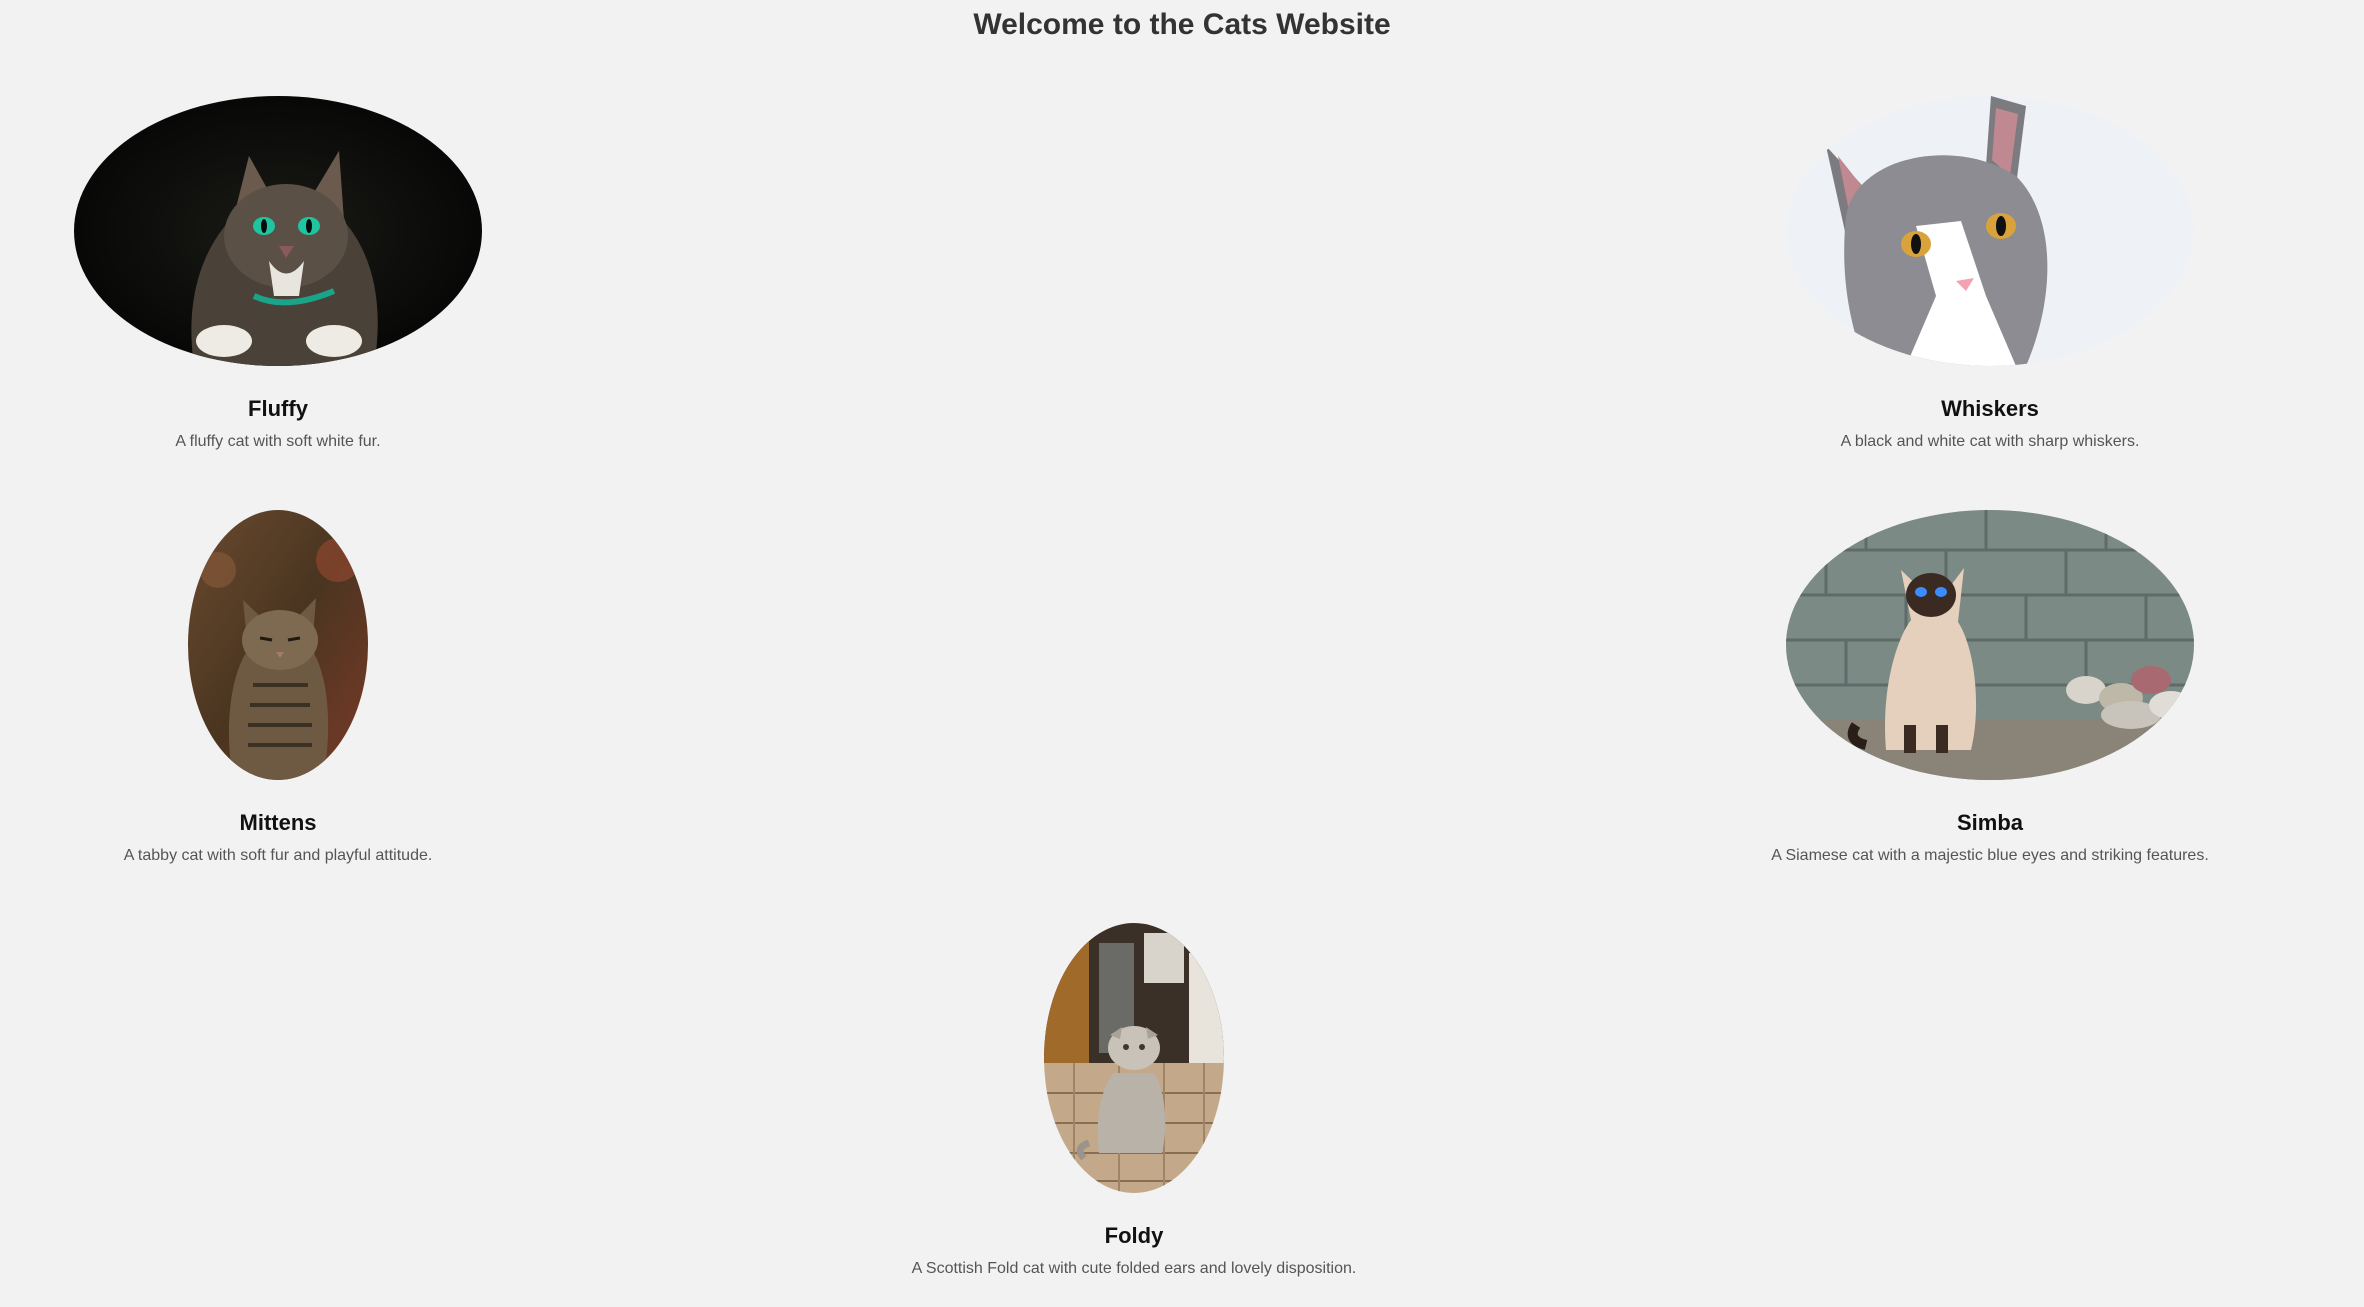 Image resolution: width=2364 pixels, height=1307 pixels. I want to click on cat-photo-simba, so click(1990, 645).